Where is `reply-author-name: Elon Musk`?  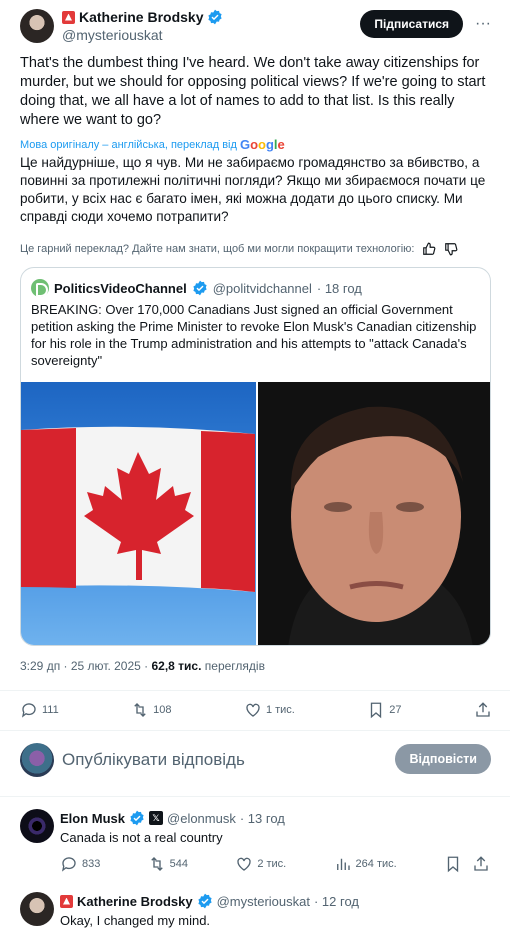 reply-author-name: Elon Musk is located at coordinates (92, 818).